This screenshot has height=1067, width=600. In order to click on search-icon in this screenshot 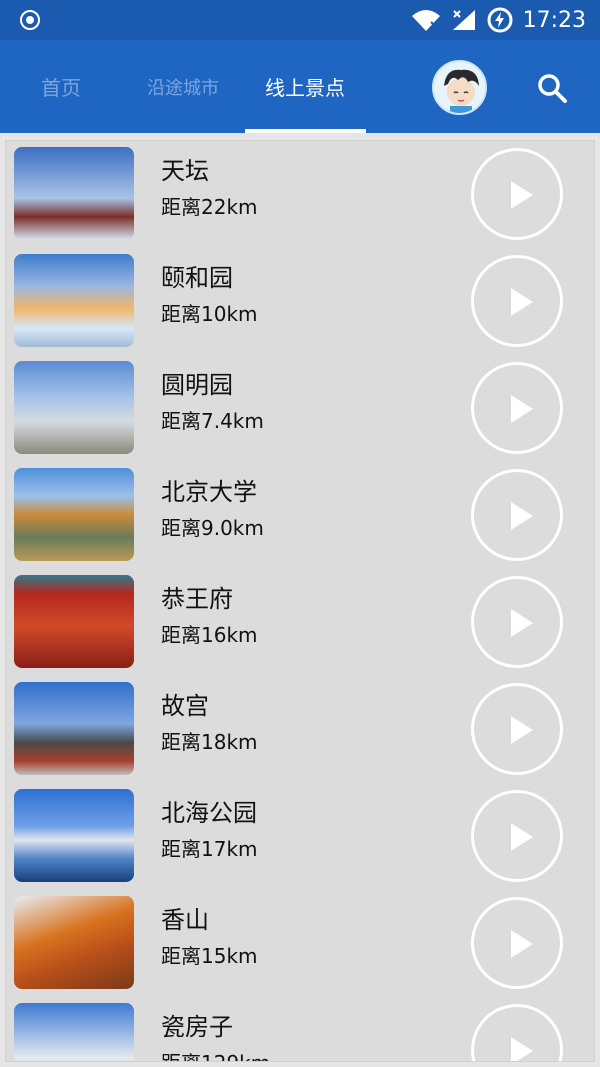, I will do `click(552, 88)`.